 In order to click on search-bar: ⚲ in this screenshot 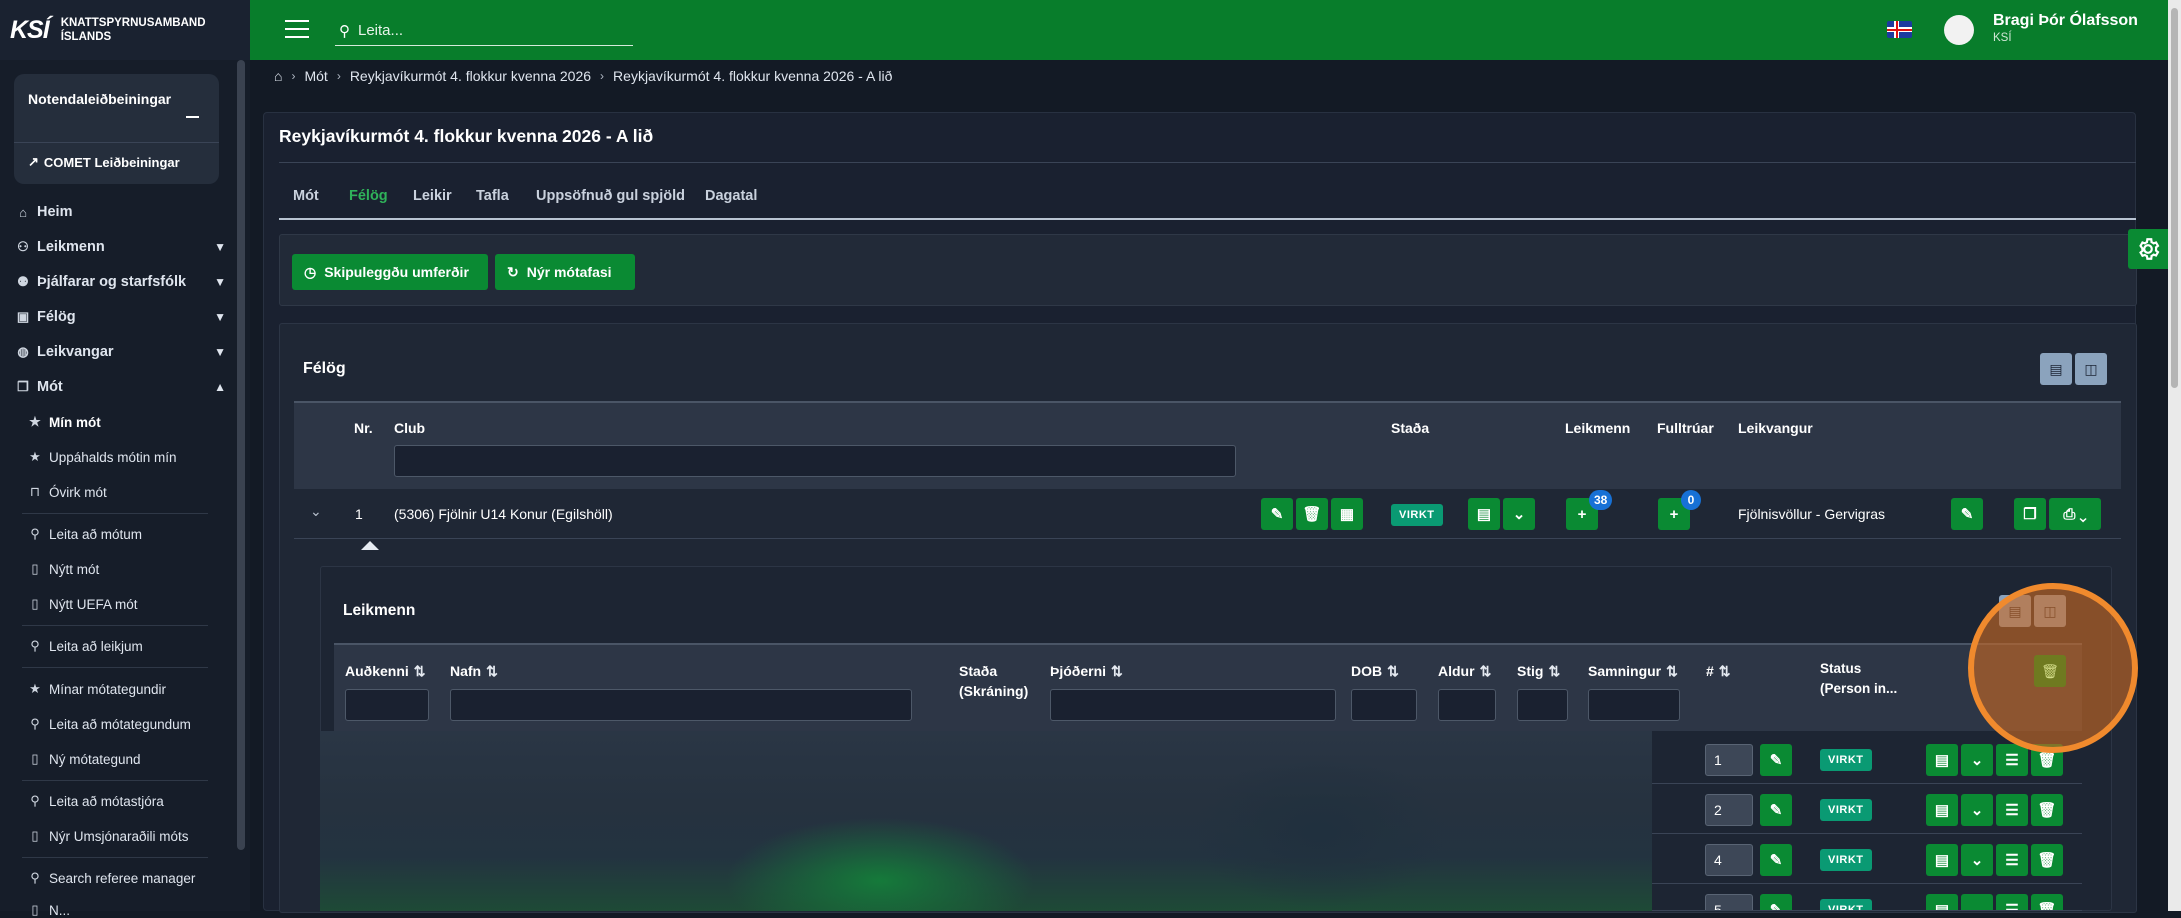, I will do `click(484, 31)`.